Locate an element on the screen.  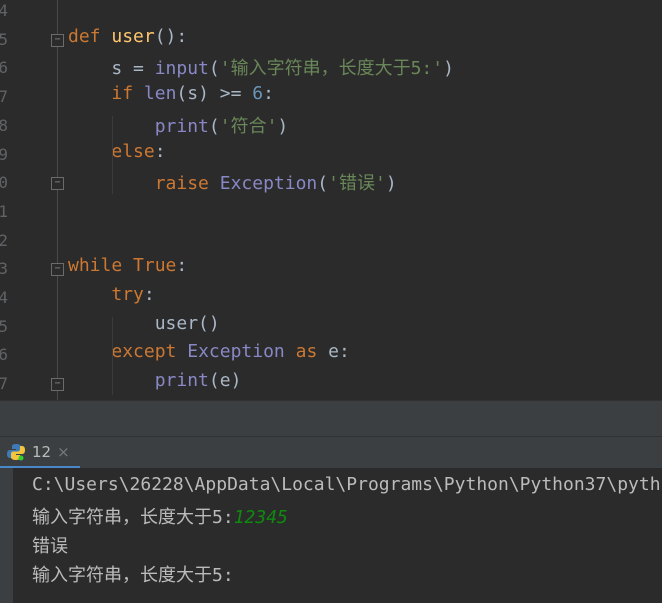
line-number: 1 is located at coordinates (4, 211).